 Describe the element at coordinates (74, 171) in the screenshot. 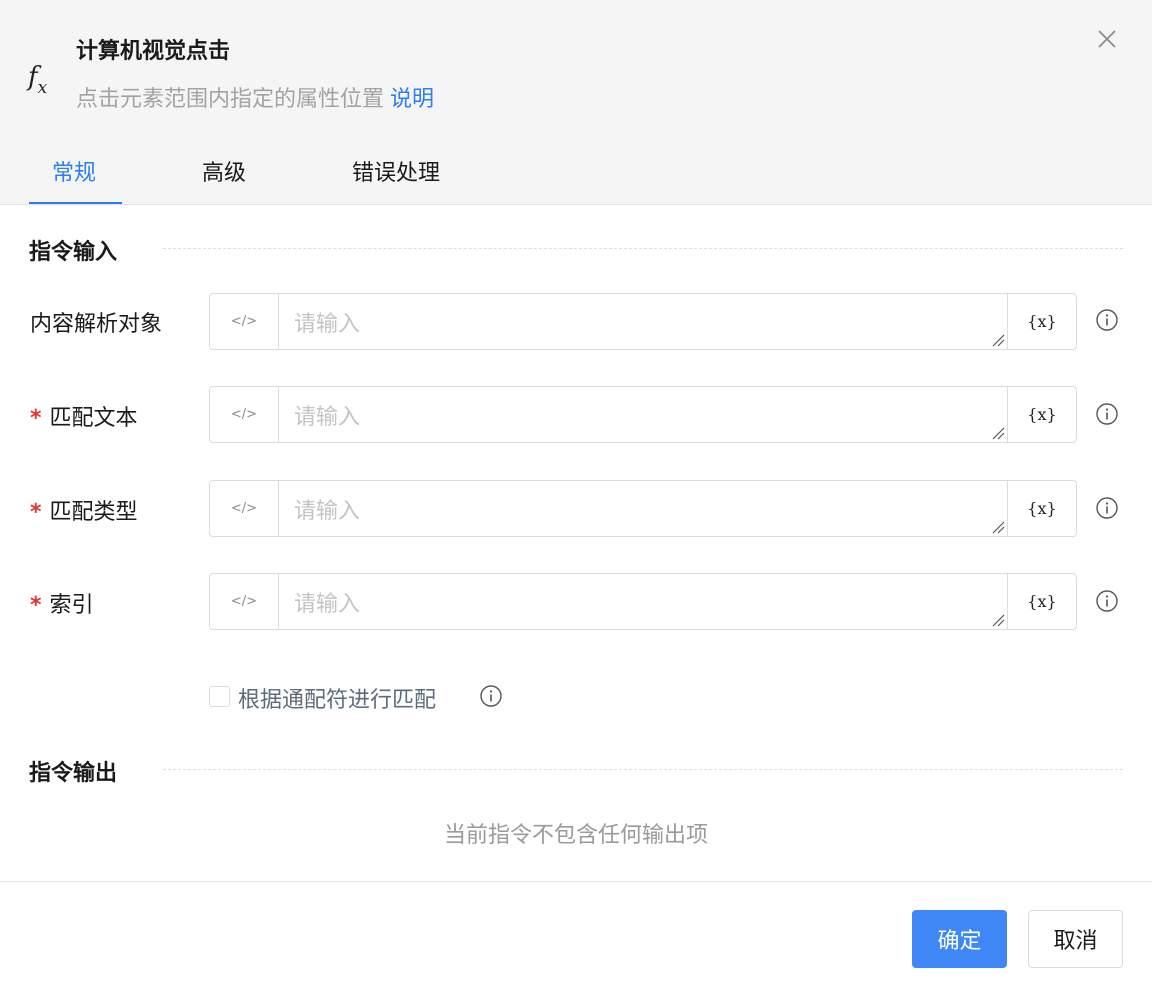

I see `tab-general: 常规` at that location.